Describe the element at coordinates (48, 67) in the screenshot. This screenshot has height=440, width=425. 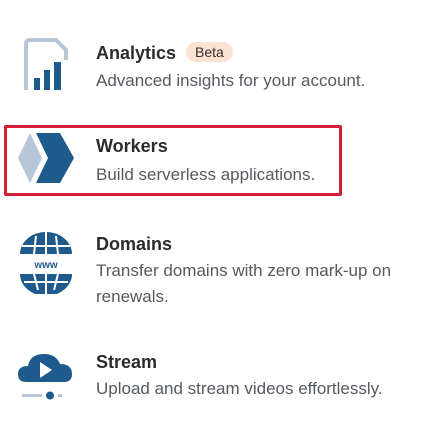
I see `analytics-icon` at that location.